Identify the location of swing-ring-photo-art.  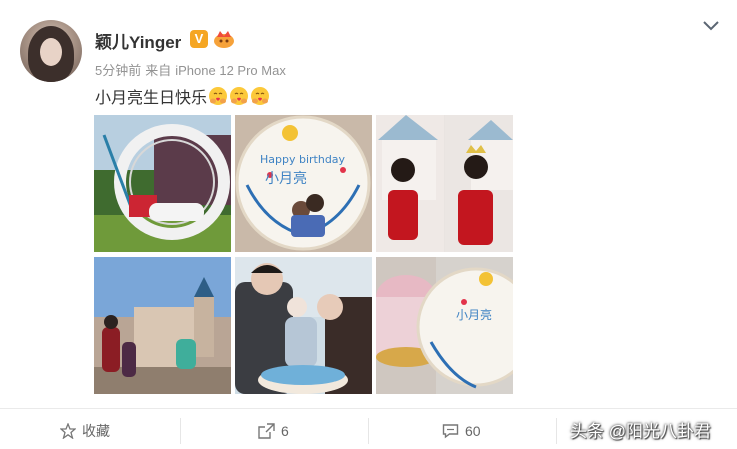
(162, 183).